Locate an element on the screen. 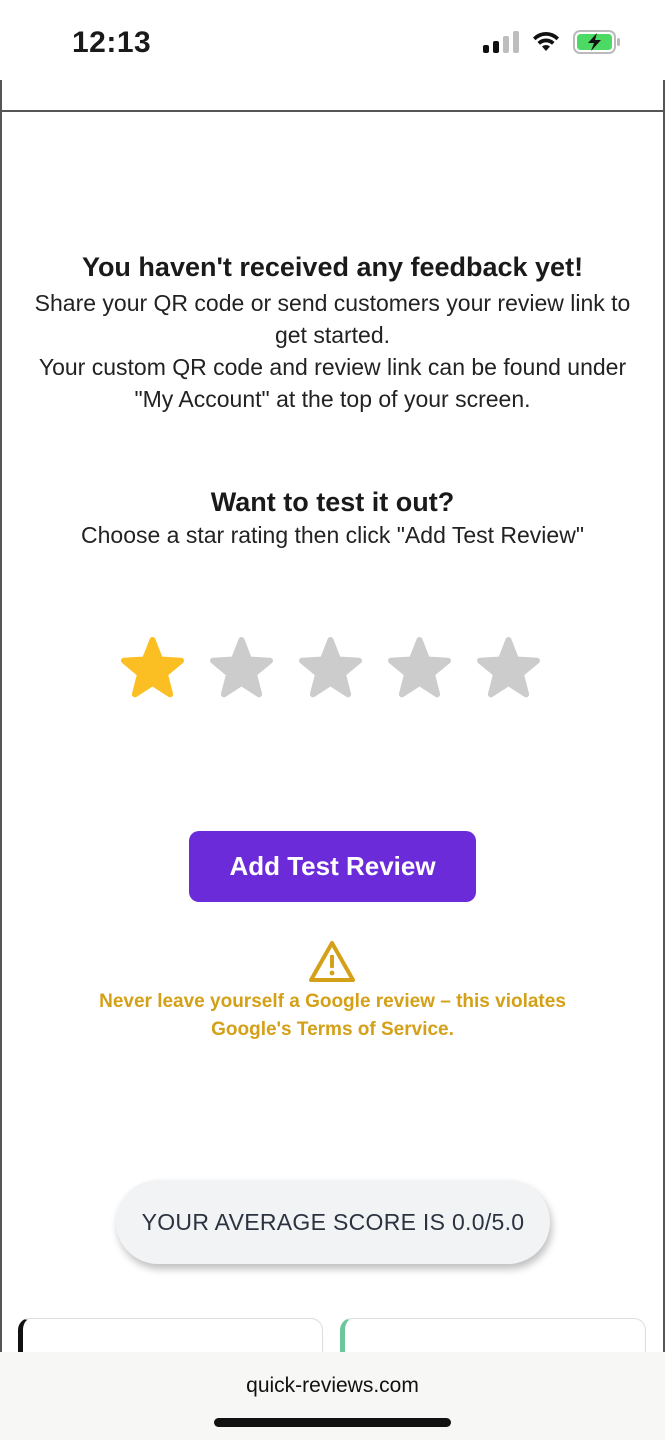 The image size is (665, 1440). url-text: quick-reviews.com is located at coordinates (332, 1386).